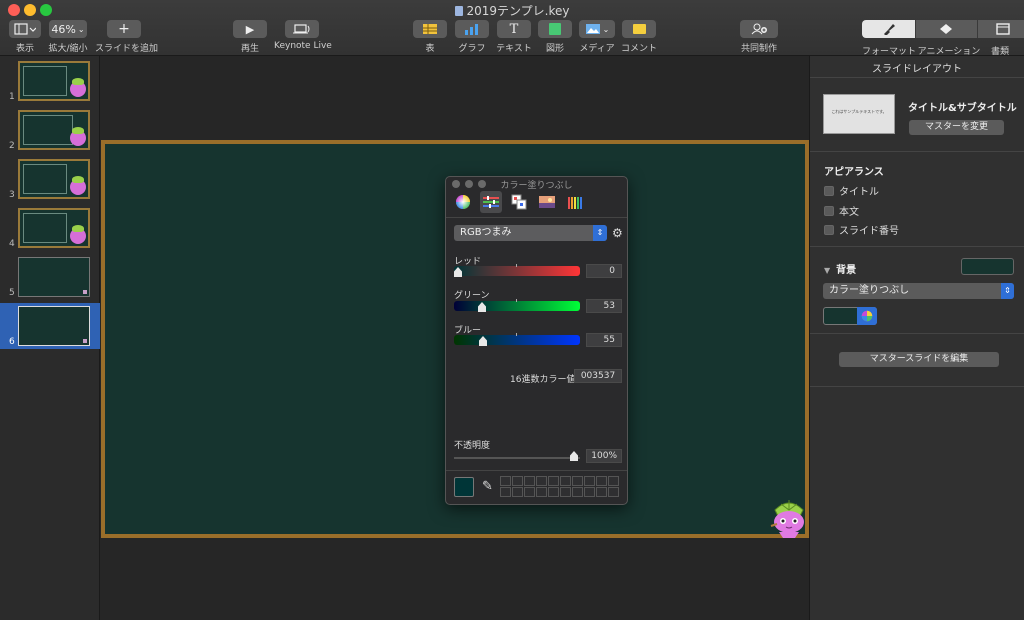 Image resolution: width=1024 pixels, height=620 pixels. Describe the element at coordinates (574, 456) in the screenshot. I see `opacity-slider-thumb` at that location.